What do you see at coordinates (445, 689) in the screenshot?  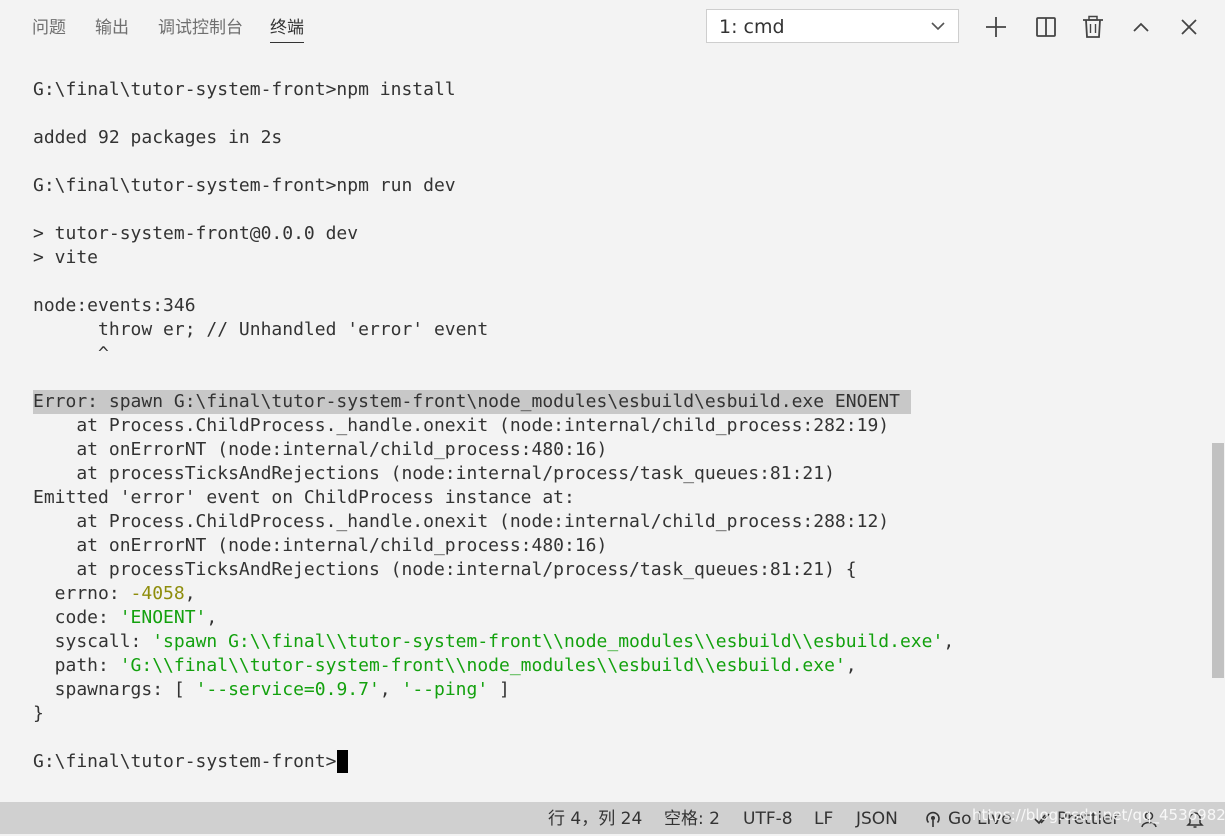 I see `spawnargs-value-2: '--ping'` at bounding box center [445, 689].